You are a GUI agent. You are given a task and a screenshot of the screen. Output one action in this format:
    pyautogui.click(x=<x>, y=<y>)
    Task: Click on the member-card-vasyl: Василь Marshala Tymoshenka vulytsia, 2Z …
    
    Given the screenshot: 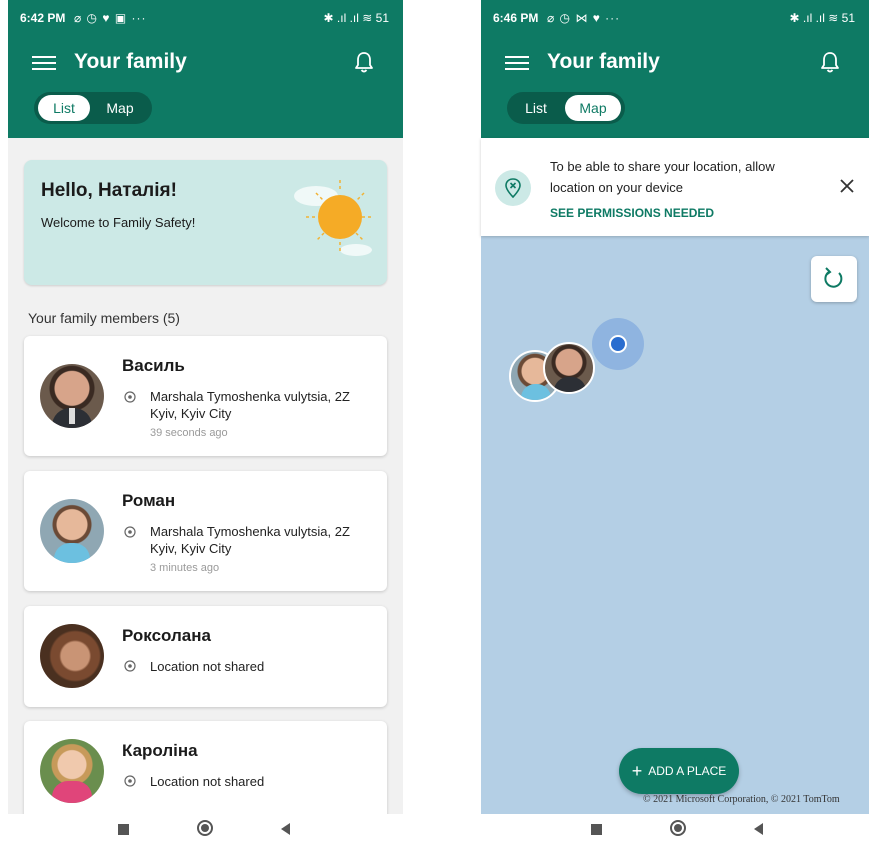 What is the action you would take?
    pyautogui.click(x=205, y=396)
    